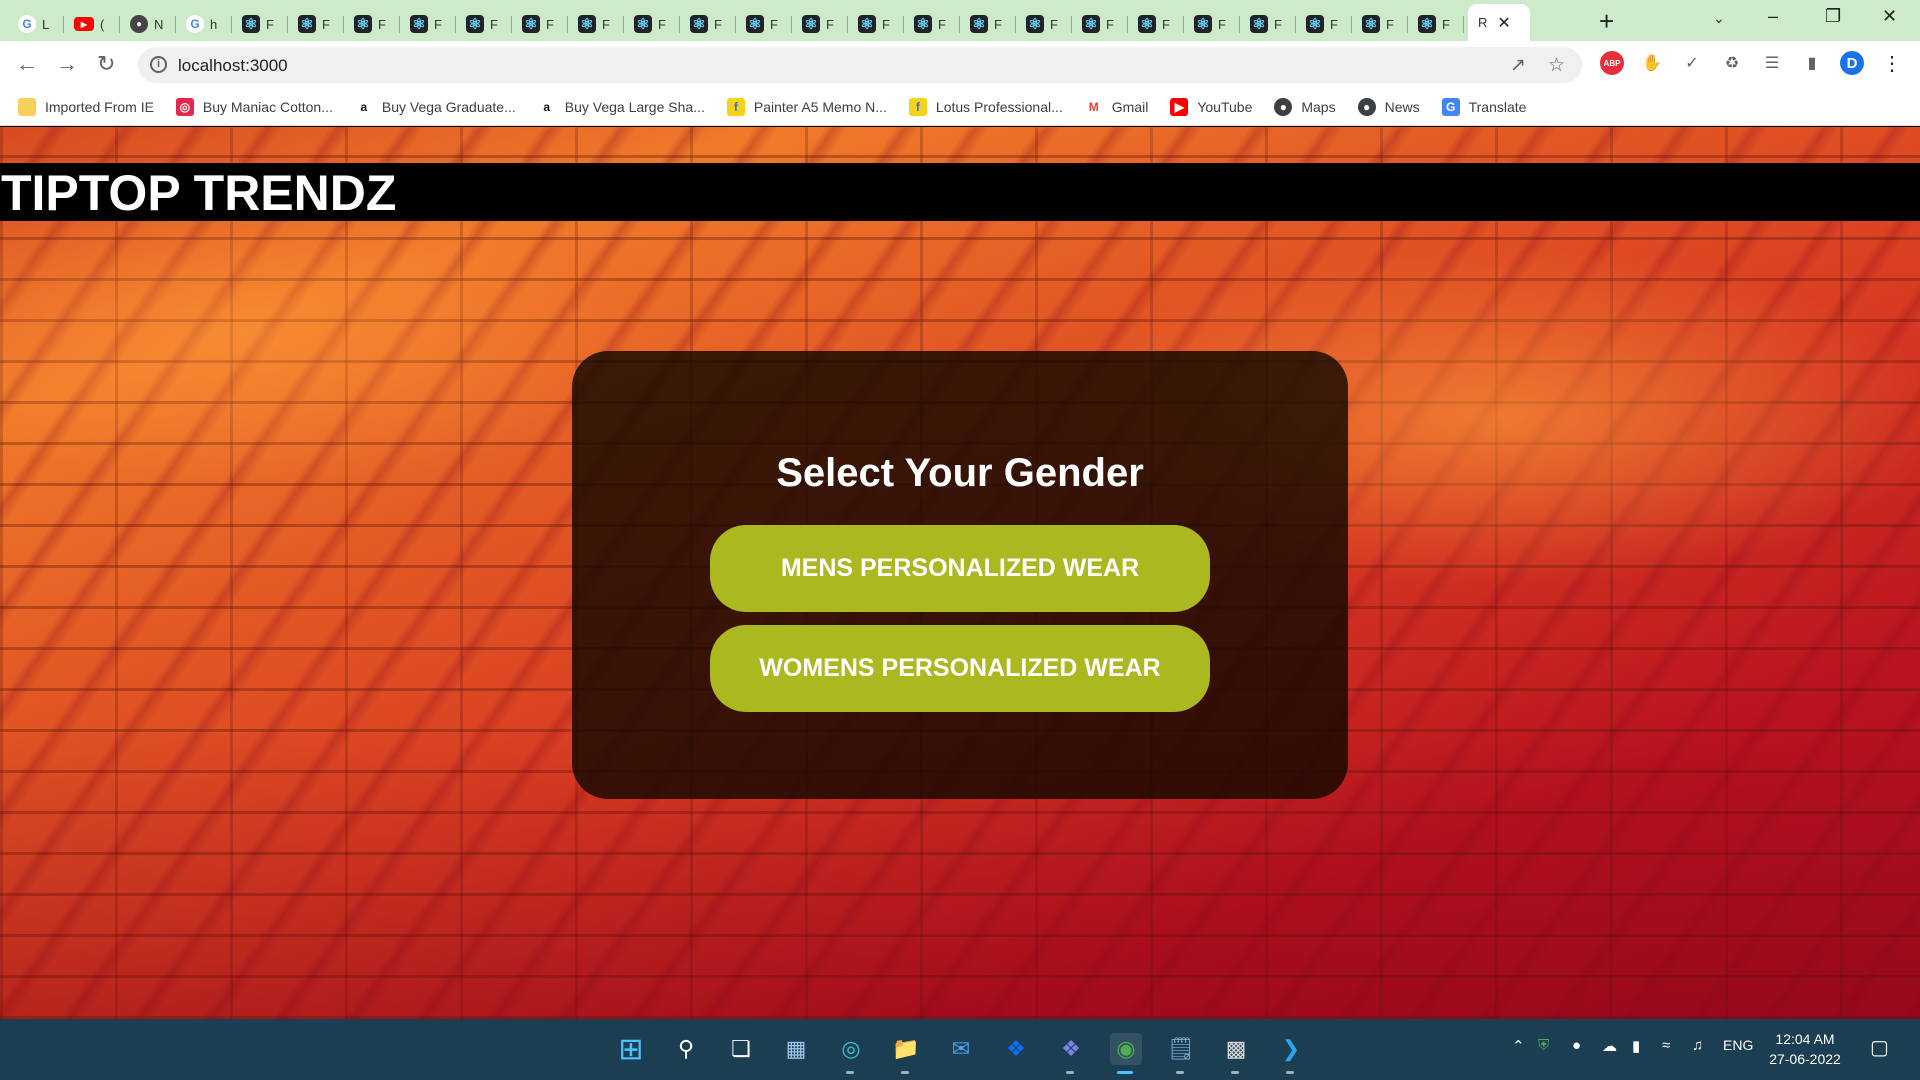  I want to click on clock: 12:04 AM 27-06-2022, so click(1805, 1049).